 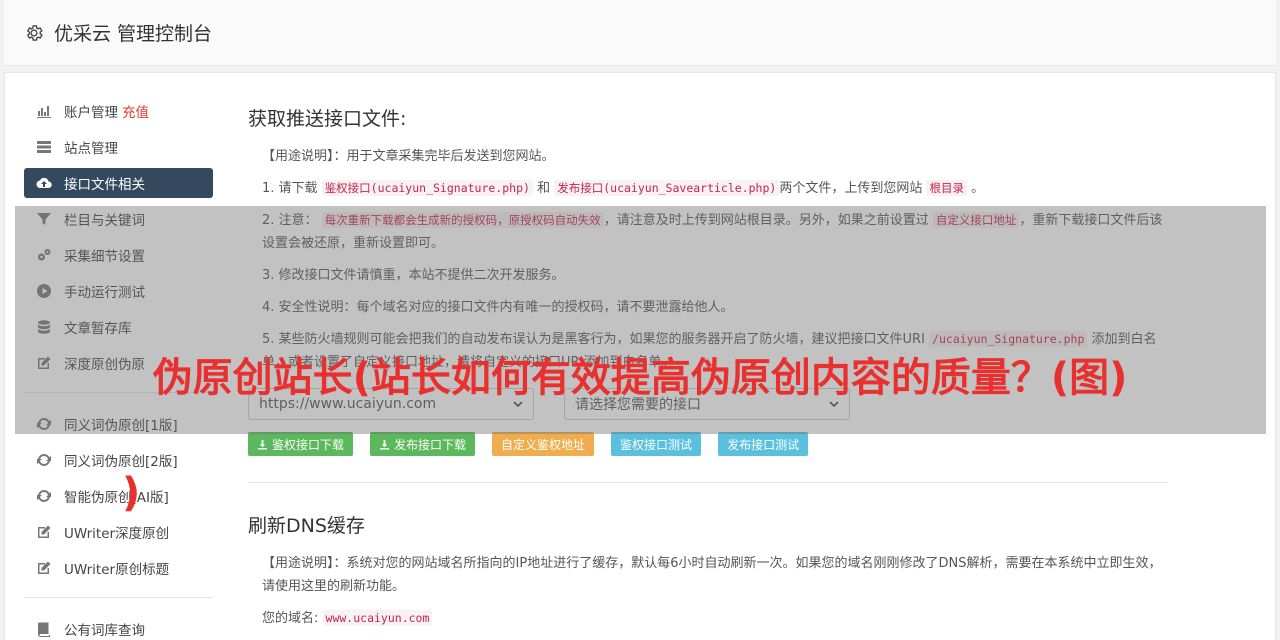 What do you see at coordinates (104, 185) in the screenshot?
I see `sidebar-item-label: 接口文件相关` at bounding box center [104, 185].